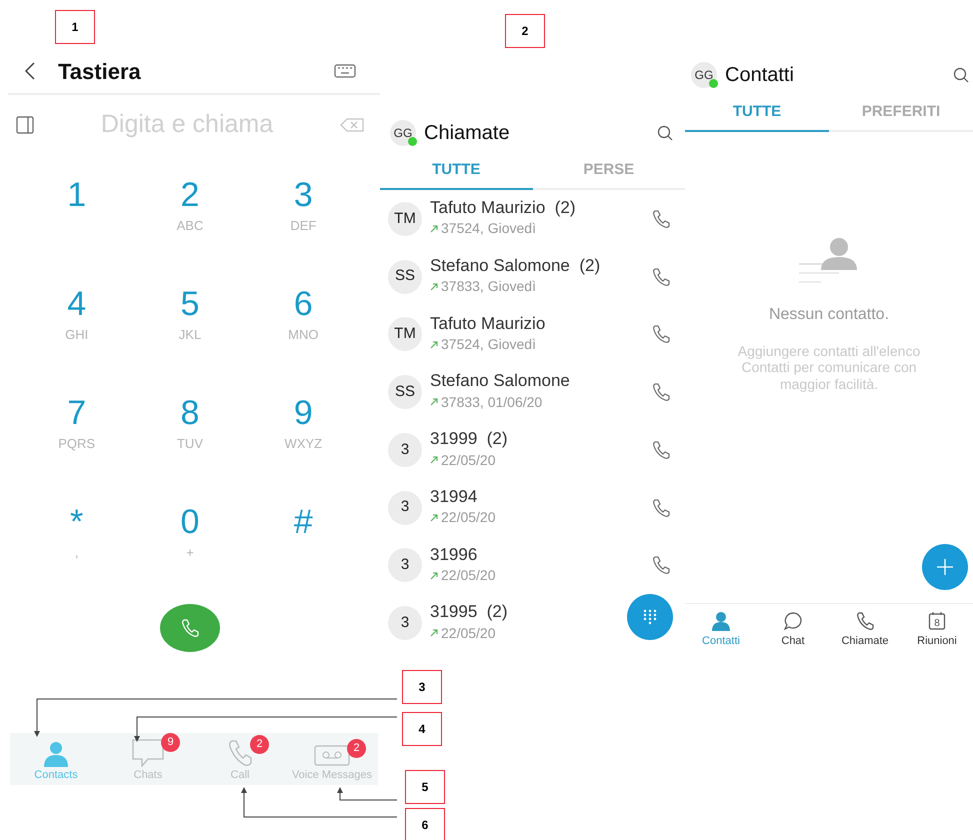 The image size is (973, 840). I want to click on dial-key: 1, so click(77, 219).